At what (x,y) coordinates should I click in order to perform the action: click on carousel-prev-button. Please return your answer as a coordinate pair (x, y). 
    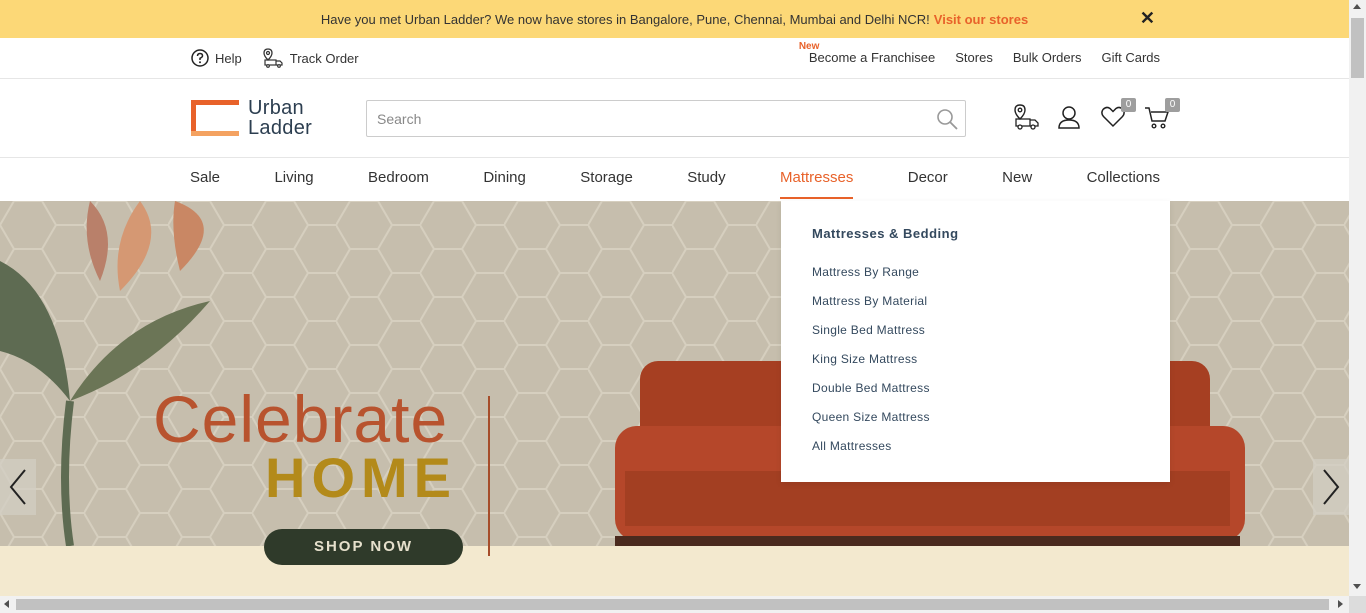
    Looking at the image, I should click on (18, 487).